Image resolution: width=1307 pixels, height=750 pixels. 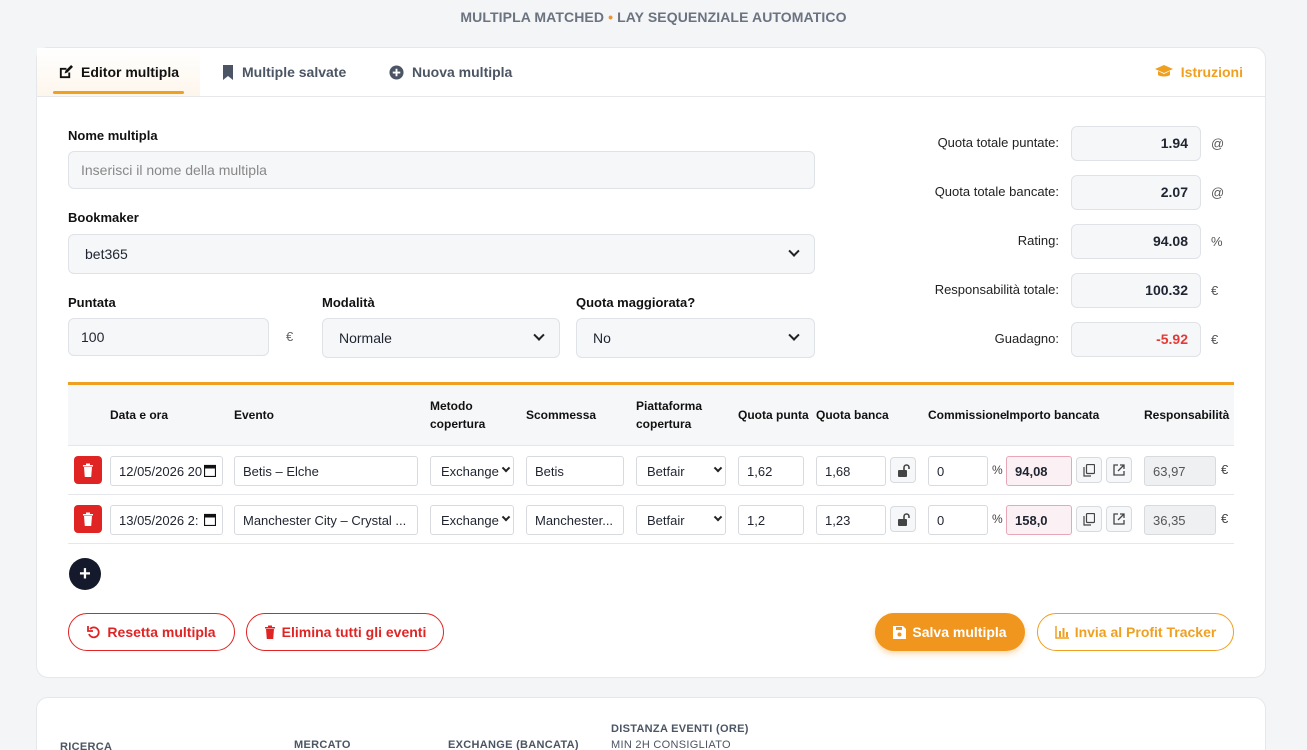 I want to click on header-platform-line2: copertura, so click(x=664, y=424).